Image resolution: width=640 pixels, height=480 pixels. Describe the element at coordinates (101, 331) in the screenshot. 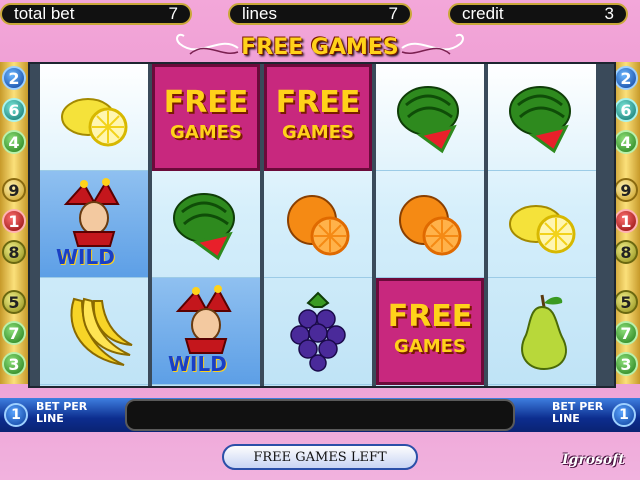

I see `banana-icon` at that location.